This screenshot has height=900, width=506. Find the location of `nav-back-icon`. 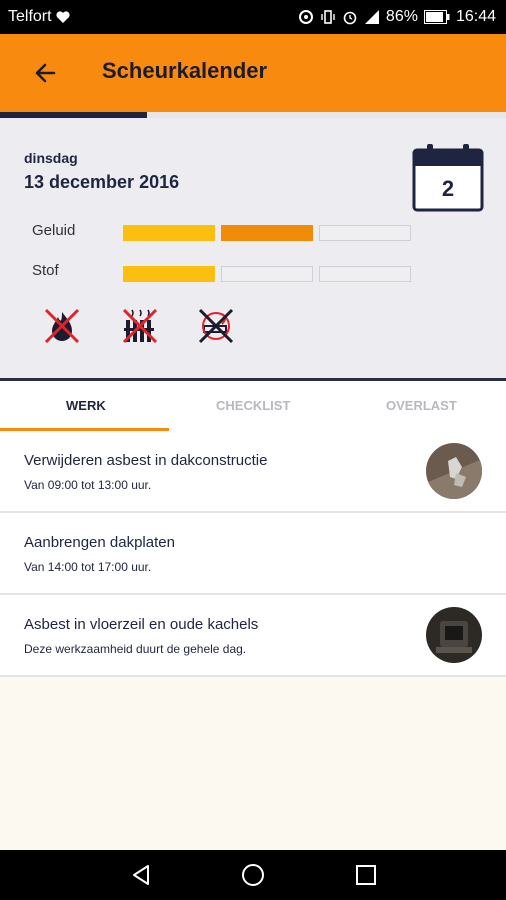

nav-back-icon is located at coordinates (141, 875).